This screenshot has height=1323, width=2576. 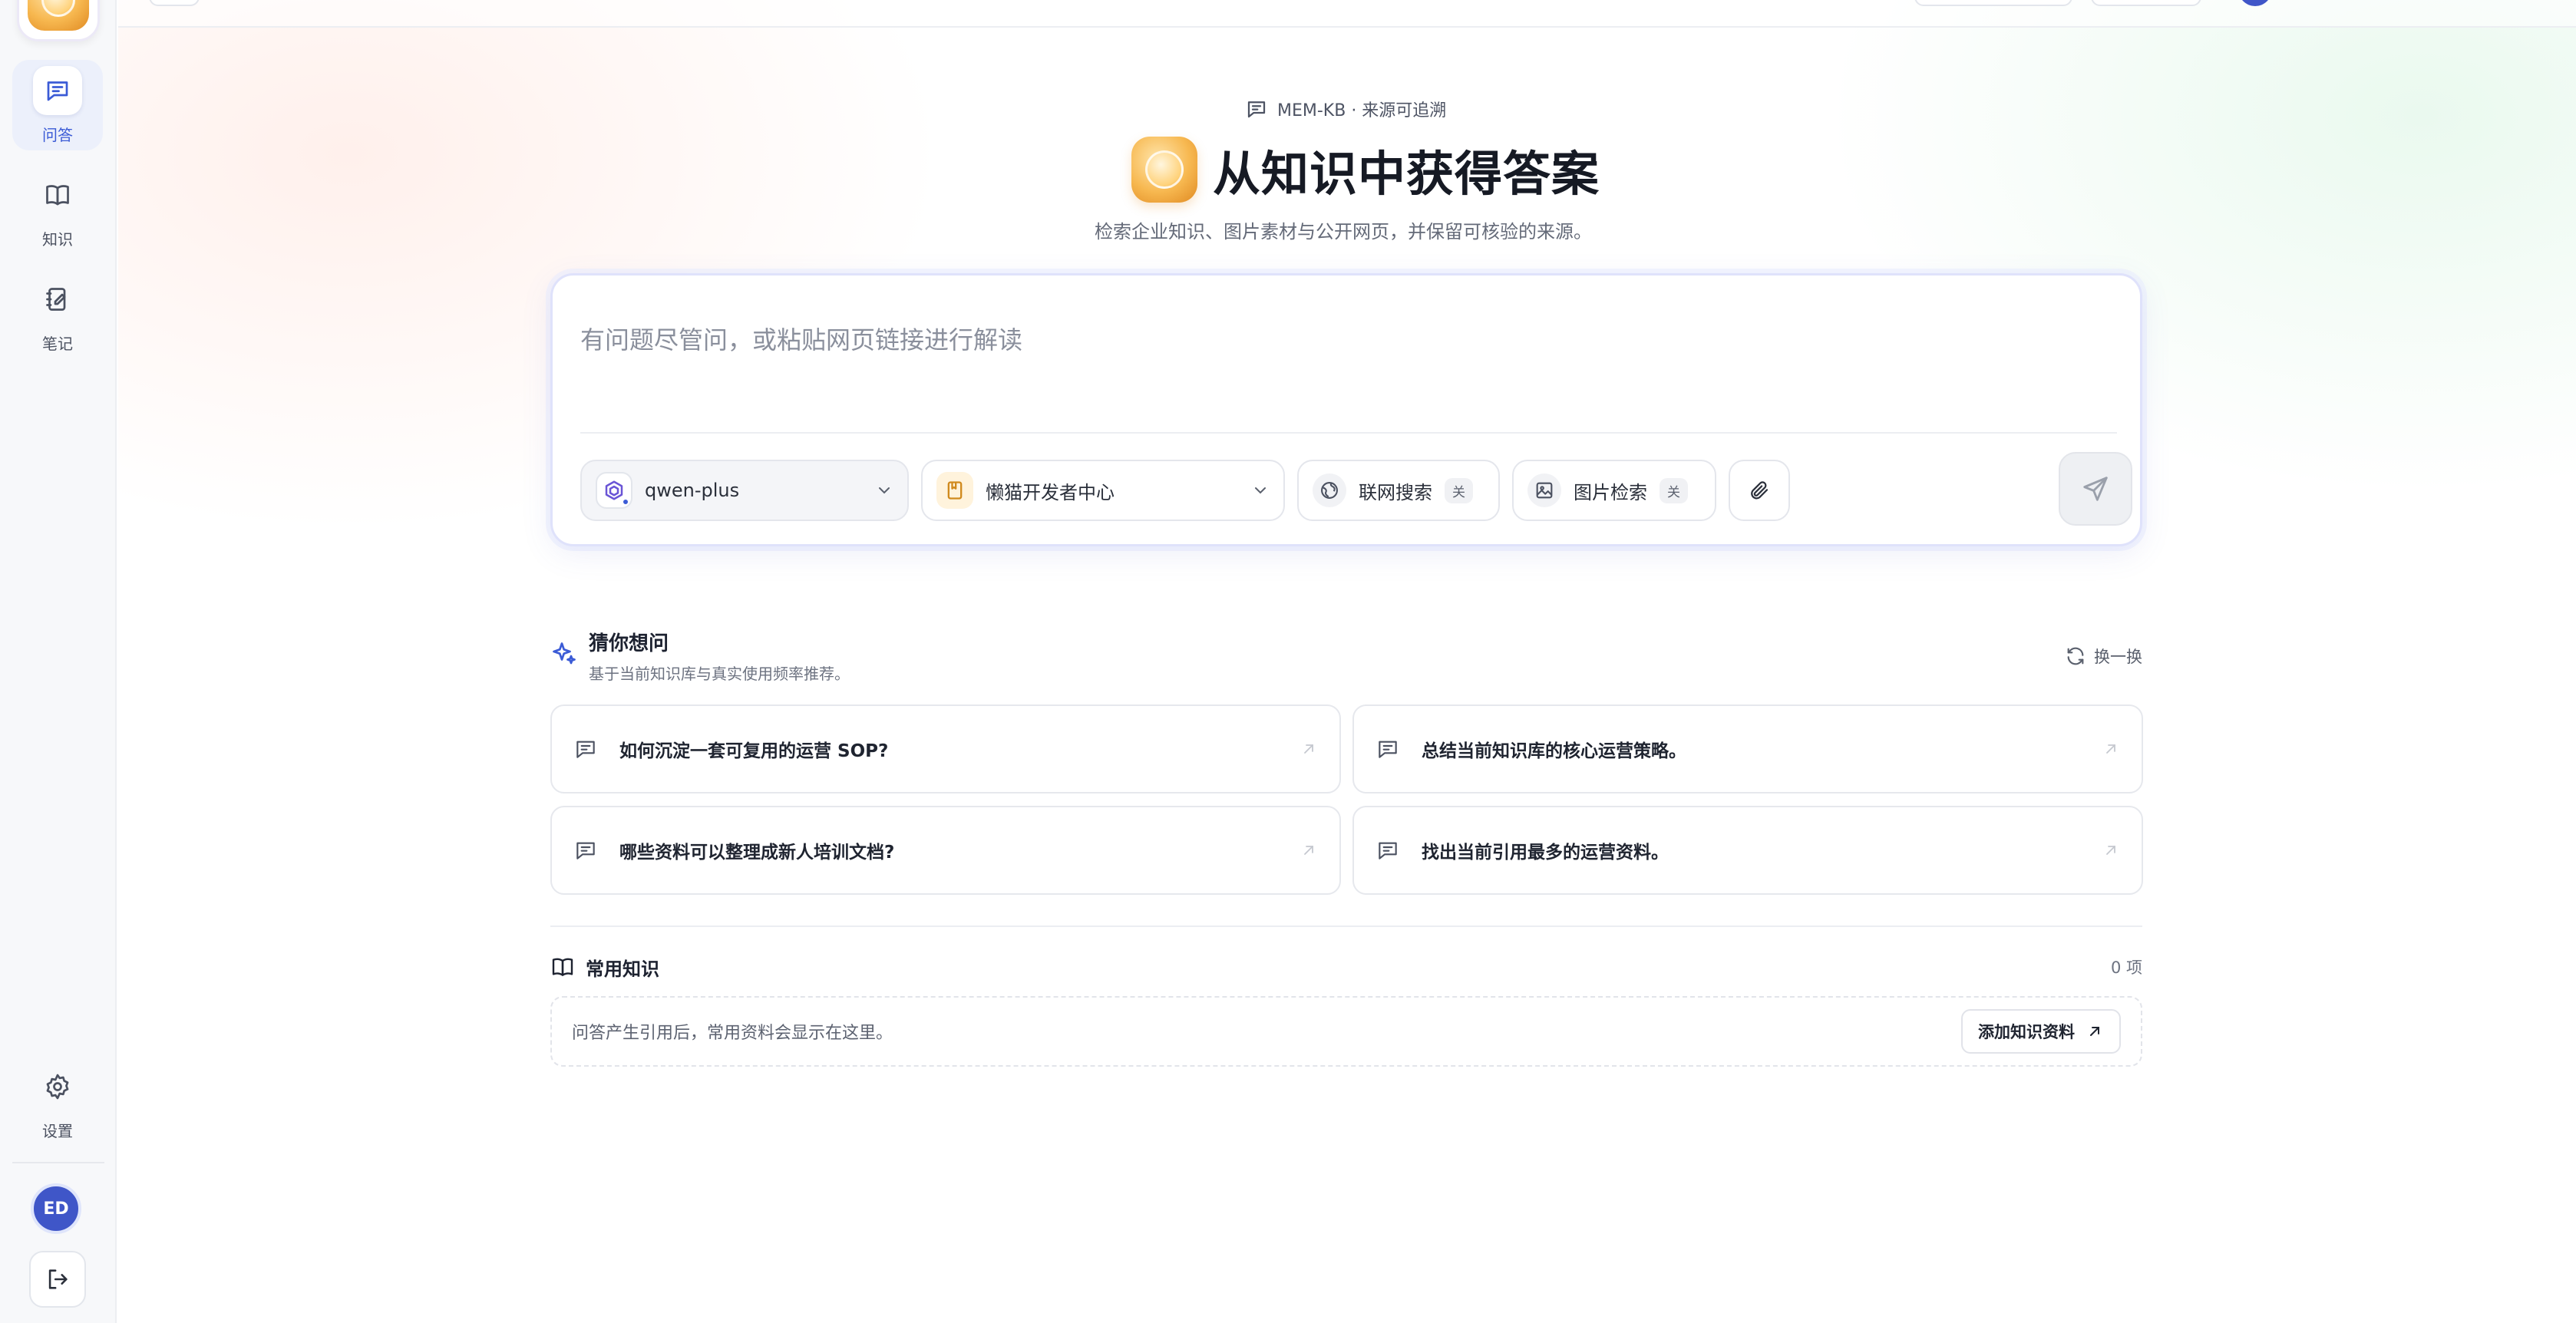 I want to click on hero-tag-text: MEM-KB · 来源可追溯, so click(x=1362, y=110).